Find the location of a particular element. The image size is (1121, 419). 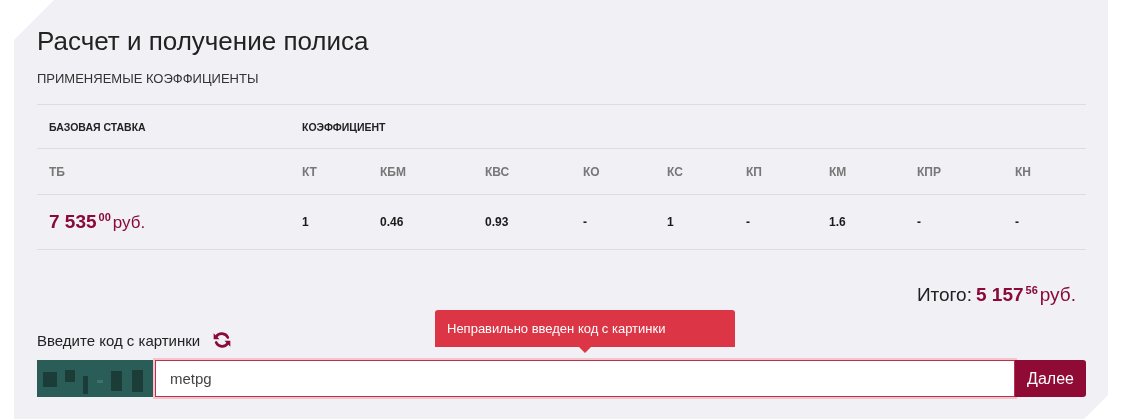

base-rate-cents: 00 is located at coordinates (104, 217).